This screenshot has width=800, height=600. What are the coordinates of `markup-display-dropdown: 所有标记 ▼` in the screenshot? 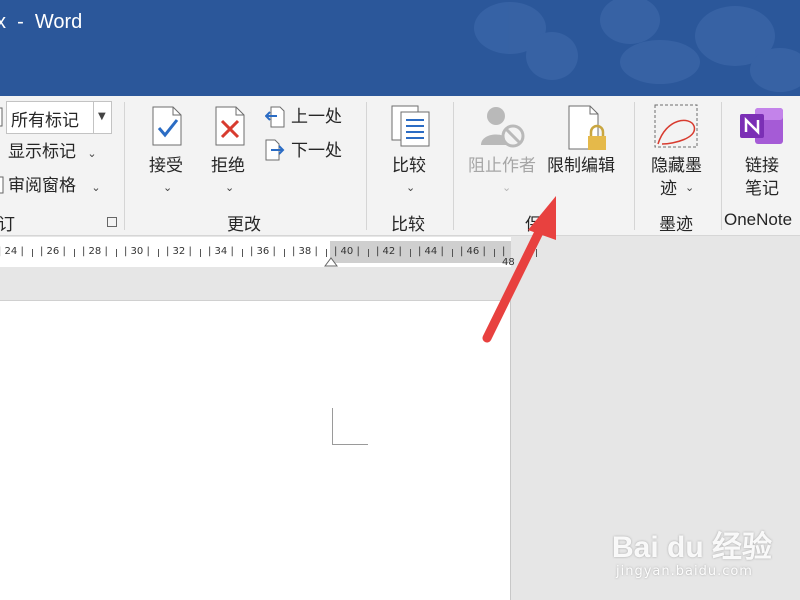 It's located at (59, 117).